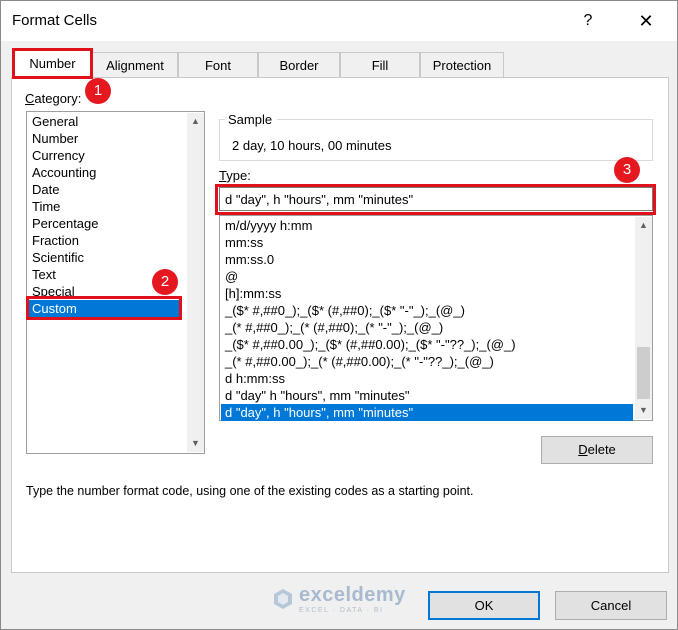  What do you see at coordinates (380, 65) in the screenshot?
I see `tab-fill: Fill` at bounding box center [380, 65].